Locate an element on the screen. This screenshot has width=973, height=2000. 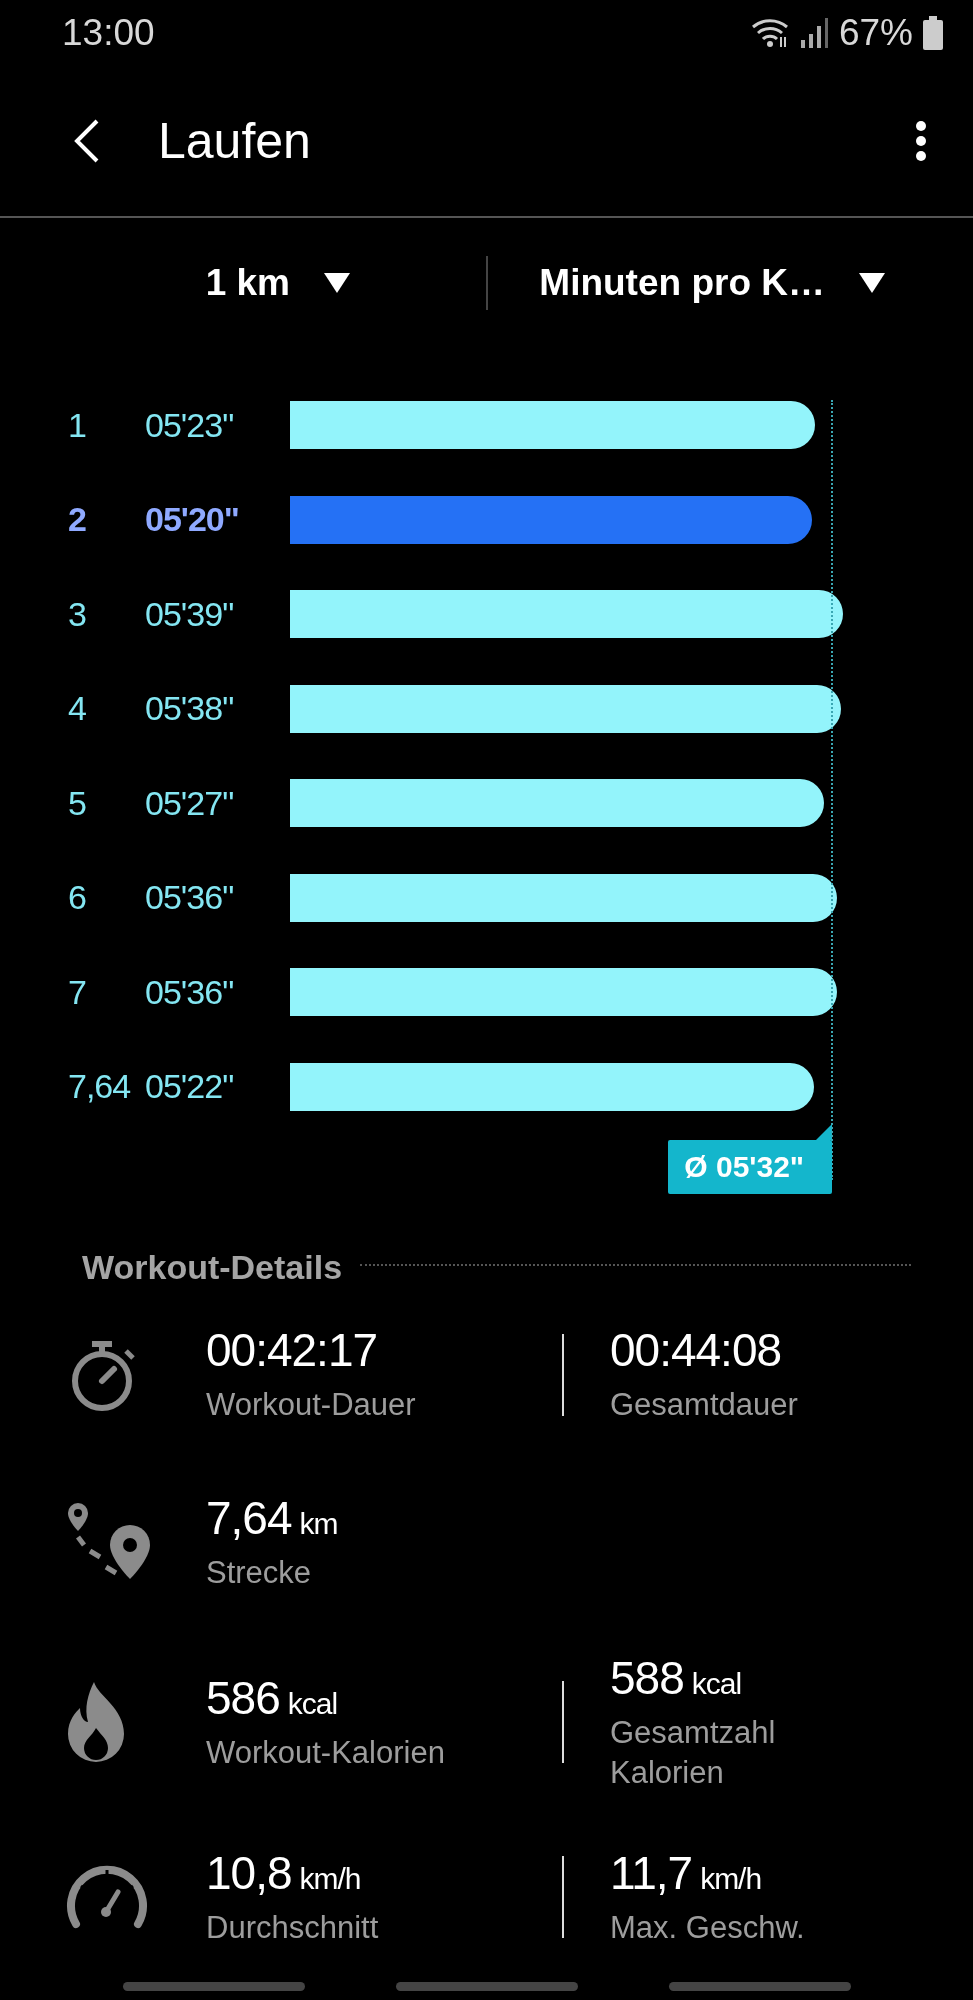
split-number: 2 is located at coordinates (77, 520).